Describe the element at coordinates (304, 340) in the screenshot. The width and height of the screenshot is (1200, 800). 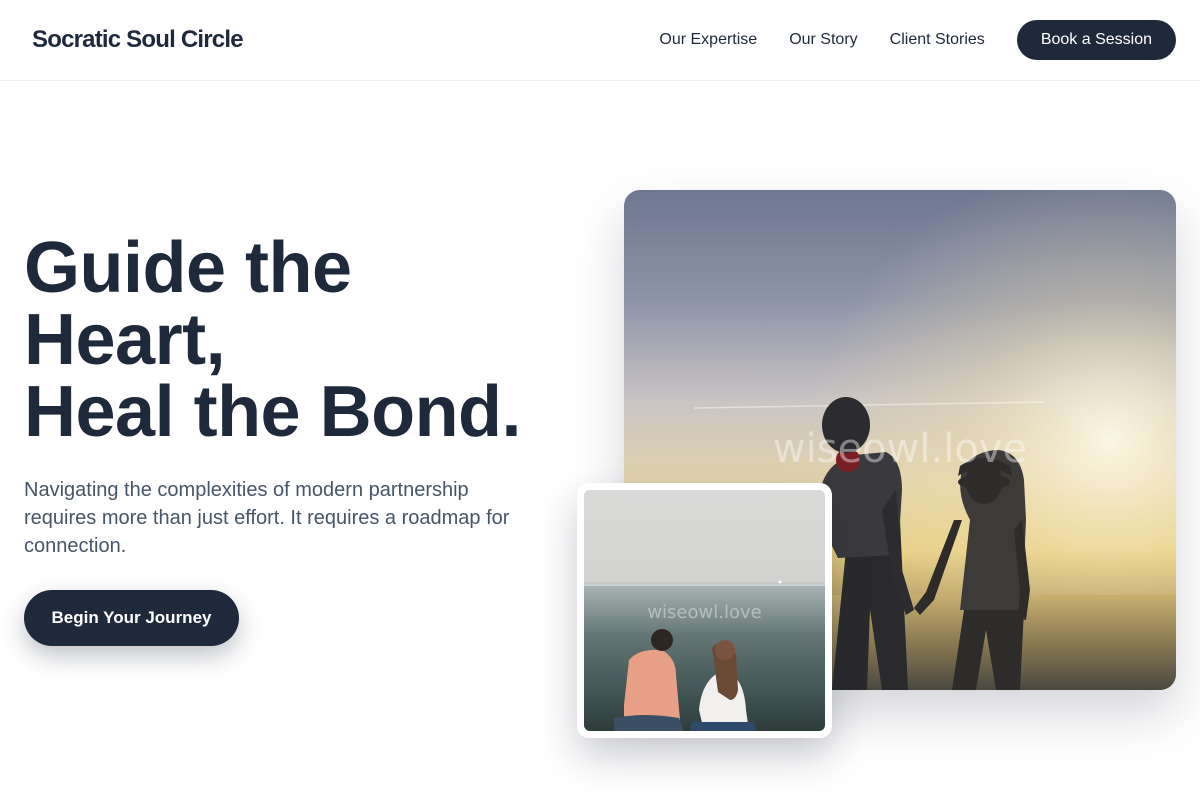
I see `hero-headline: Guide the Heart, Heal the Bond.` at that location.